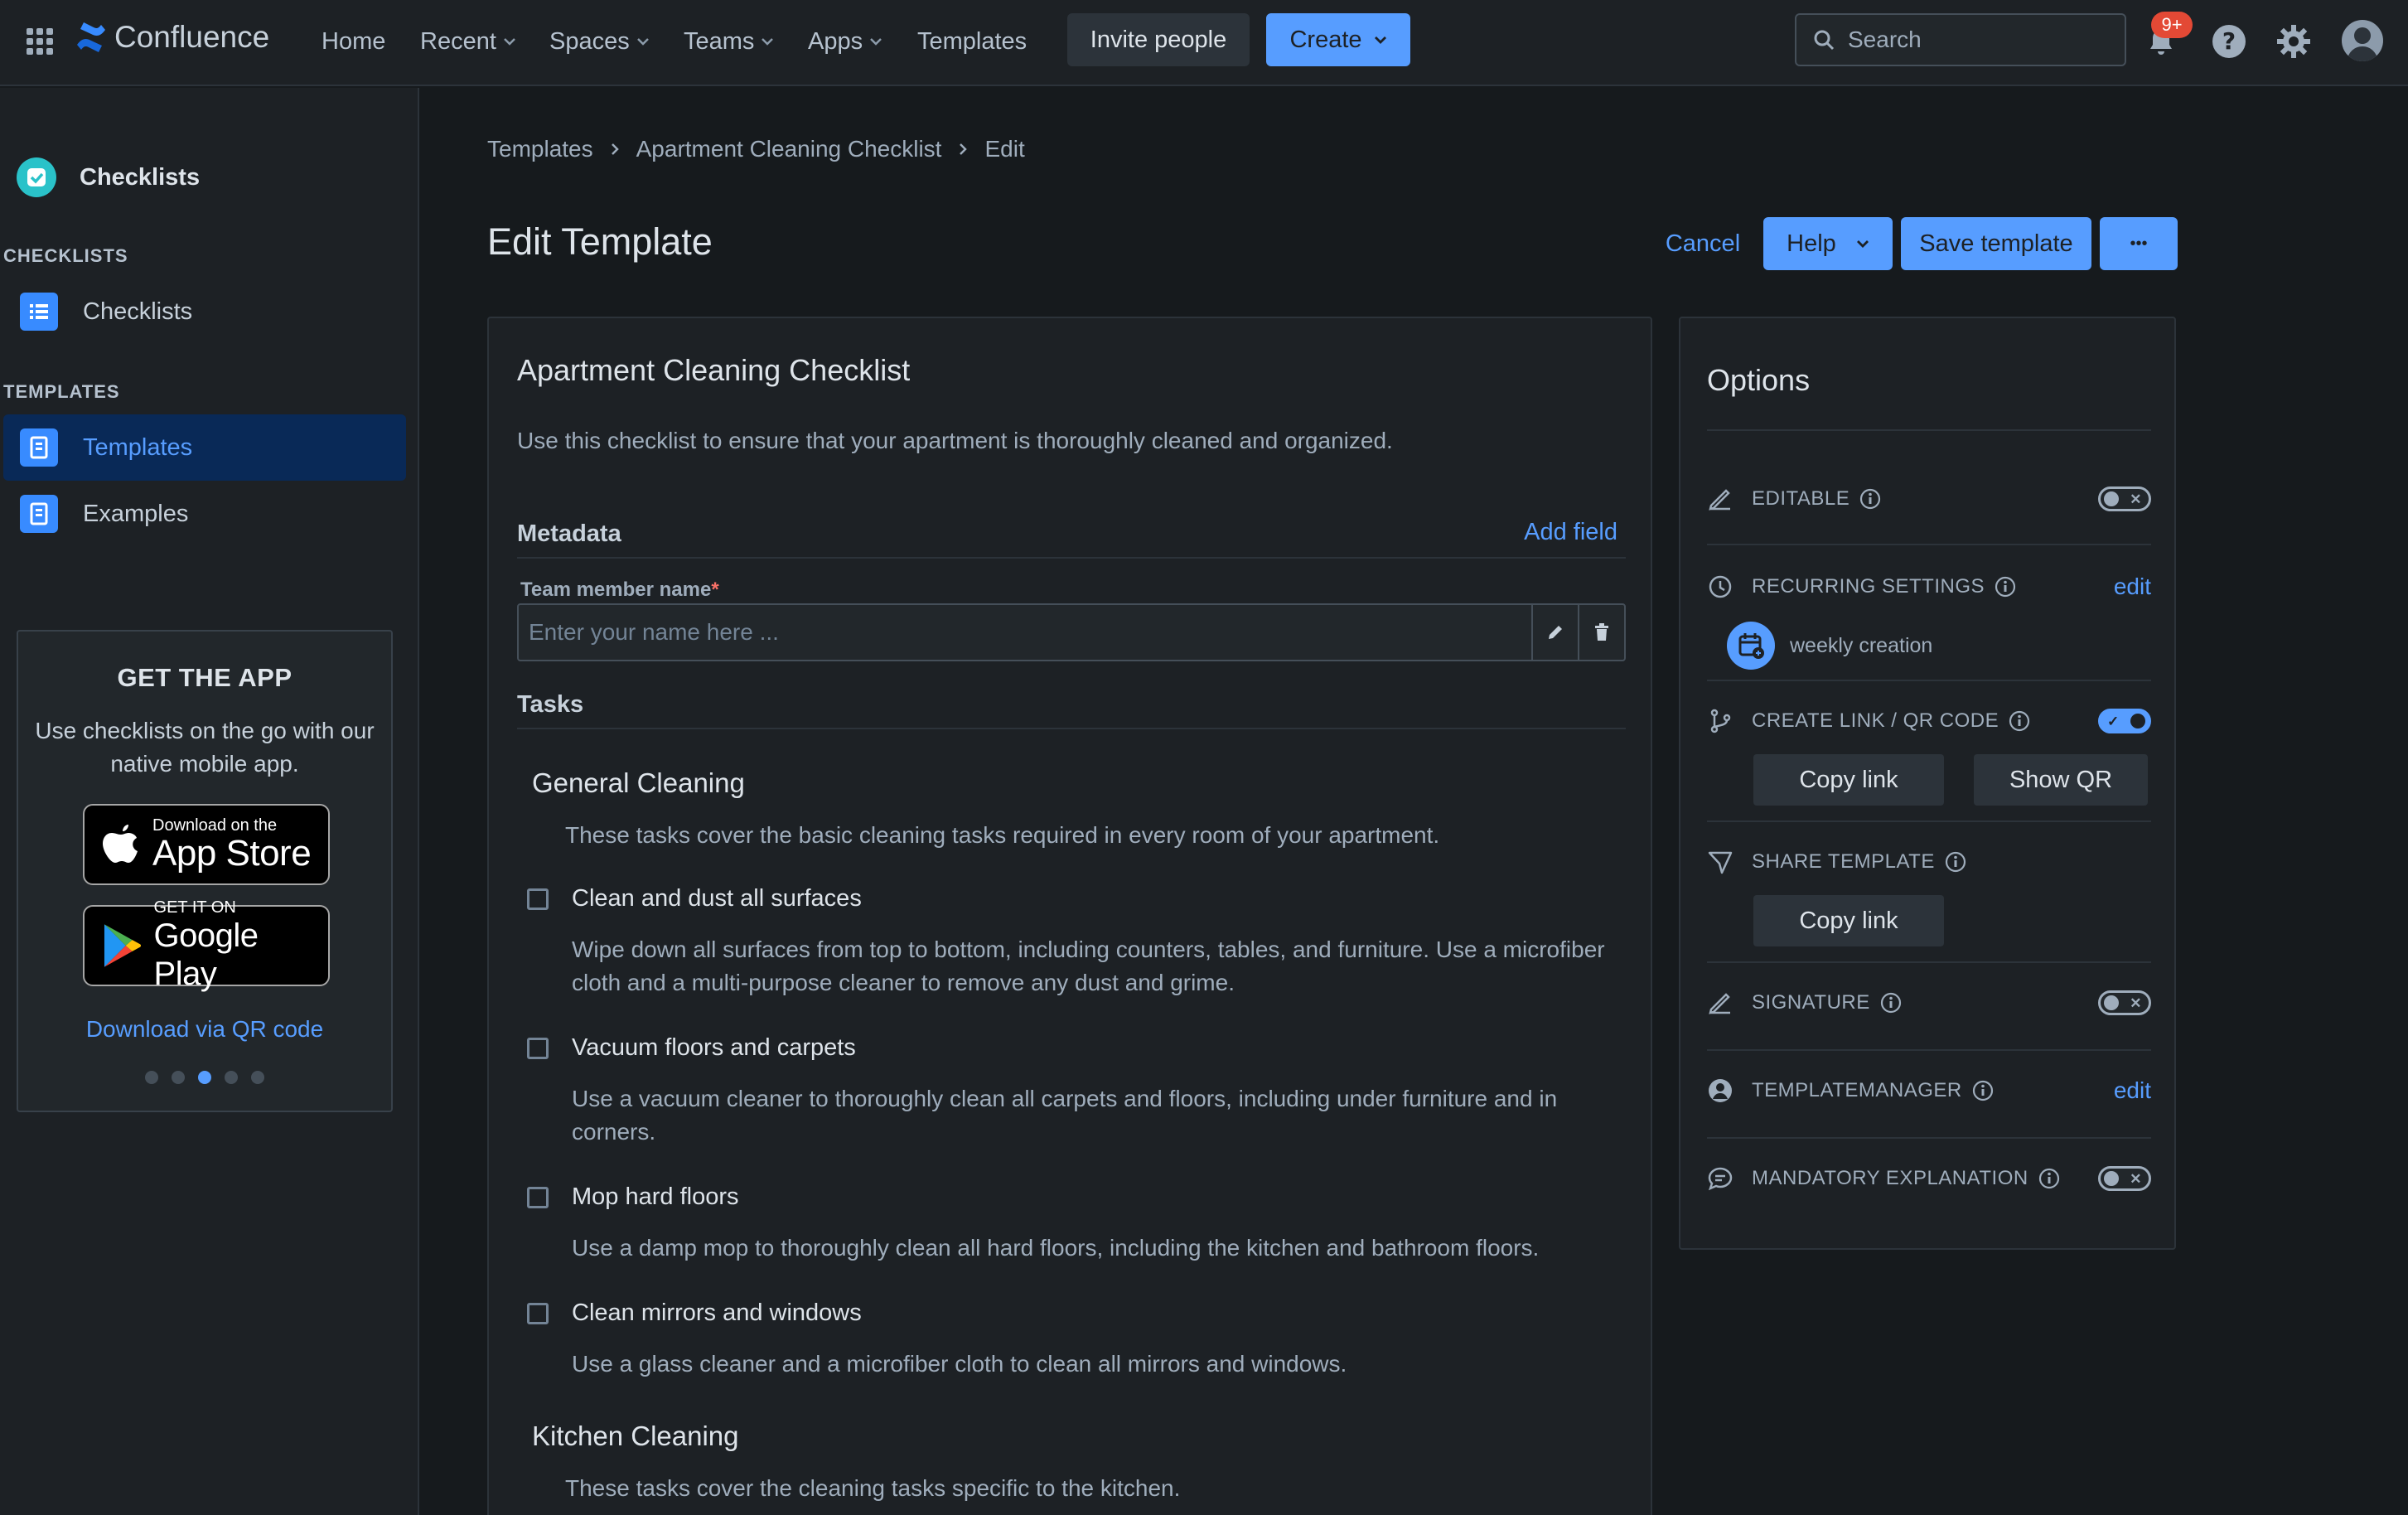  What do you see at coordinates (1875, 720) in the screenshot?
I see `option-label: CREATE LINK / QR CODE` at bounding box center [1875, 720].